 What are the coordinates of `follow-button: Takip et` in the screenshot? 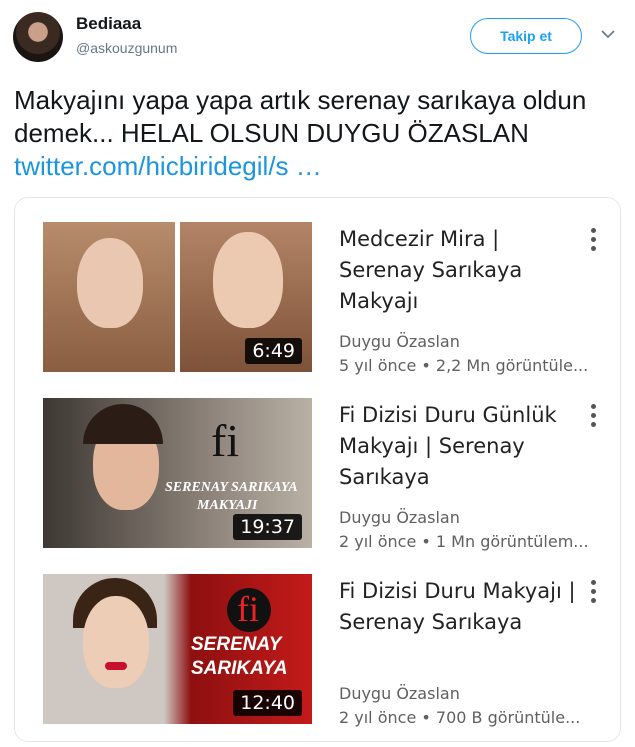 It's located at (526, 36).